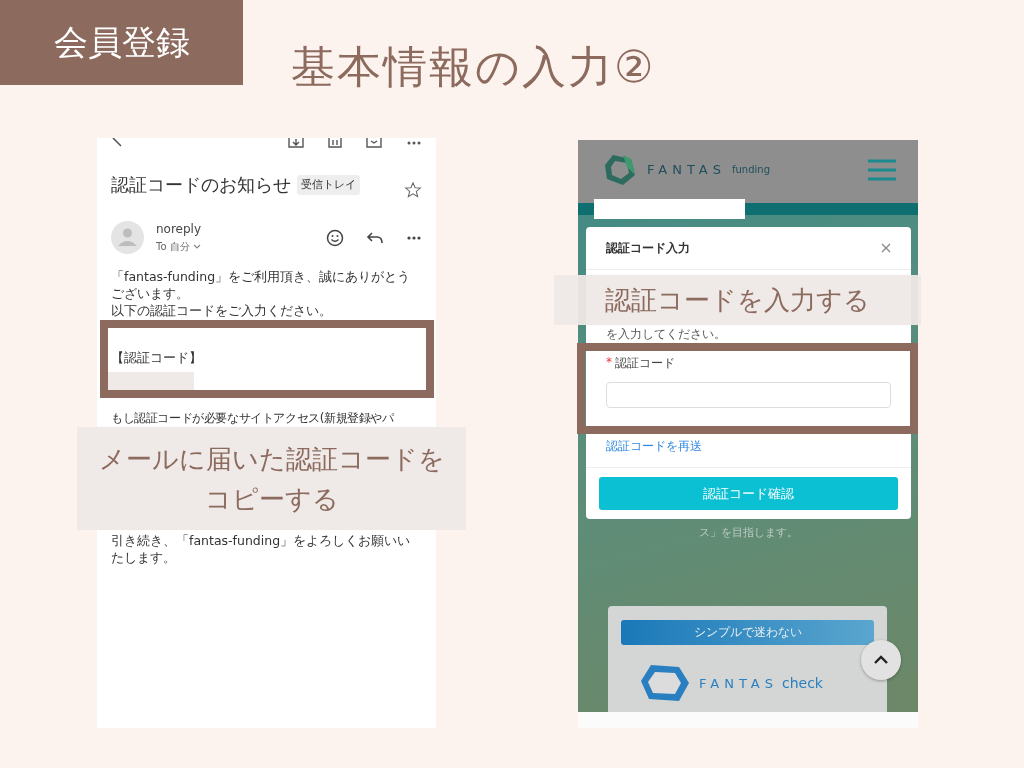 This screenshot has width=1024, height=768. What do you see at coordinates (296, 143) in the screenshot?
I see `archive-icon` at bounding box center [296, 143].